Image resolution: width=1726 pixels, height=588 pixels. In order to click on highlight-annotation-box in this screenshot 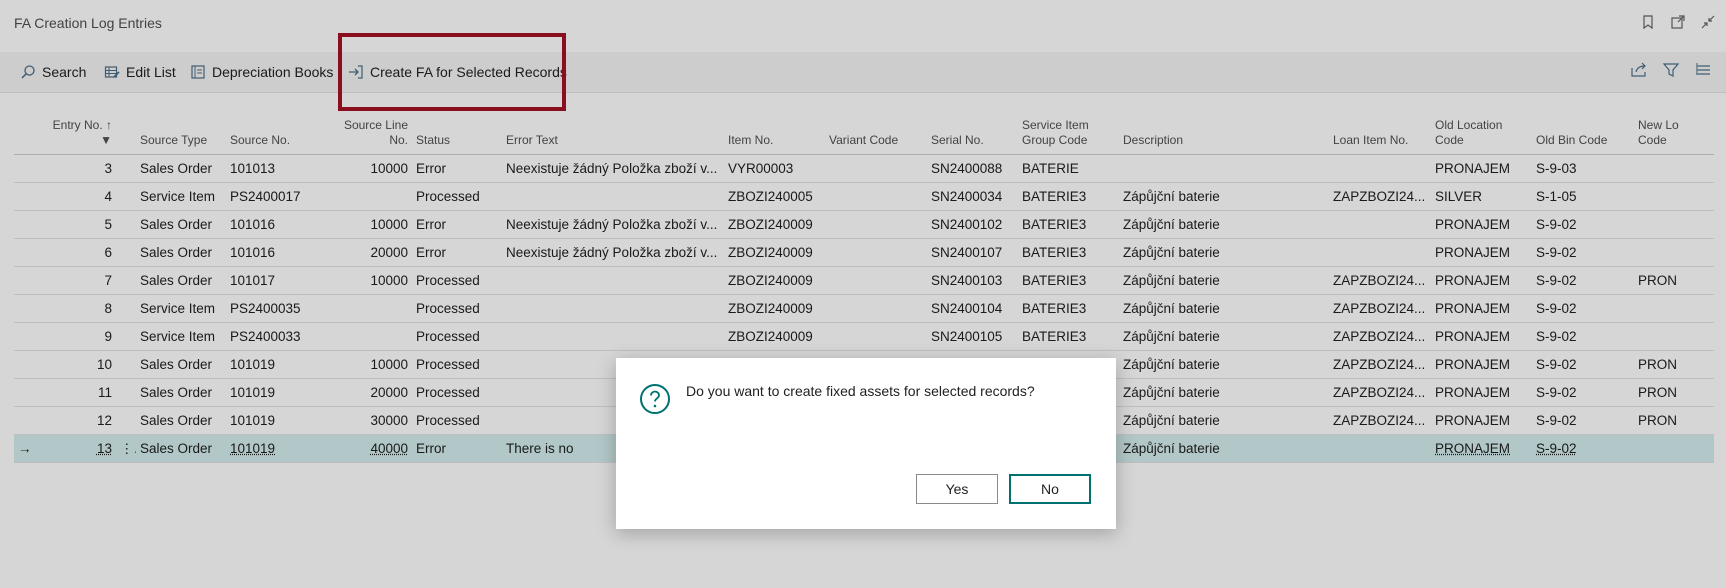, I will do `click(452, 72)`.